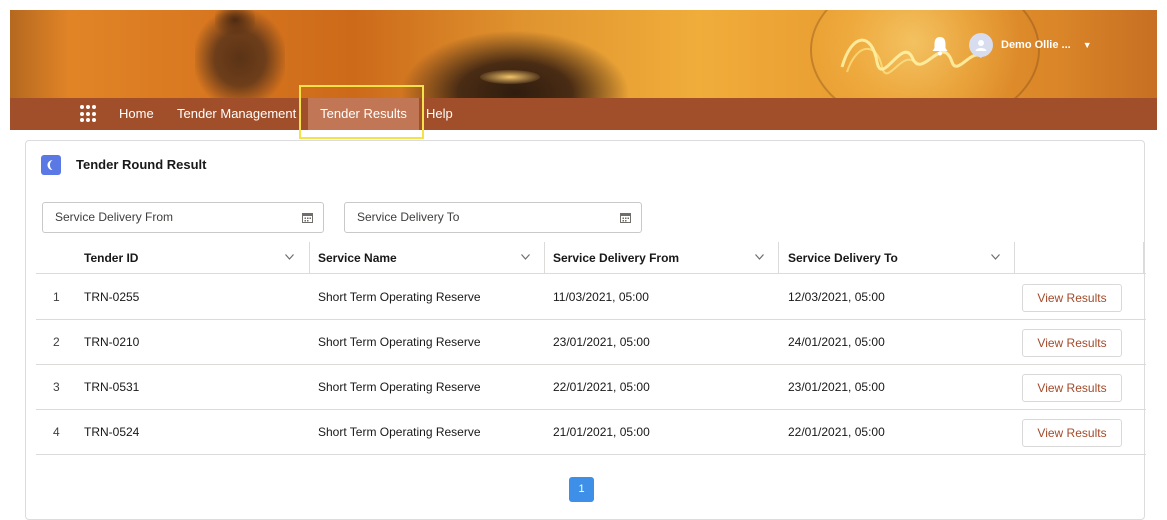  What do you see at coordinates (40, 54) in the screenshot?
I see `banner-shadow` at bounding box center [40, 54].